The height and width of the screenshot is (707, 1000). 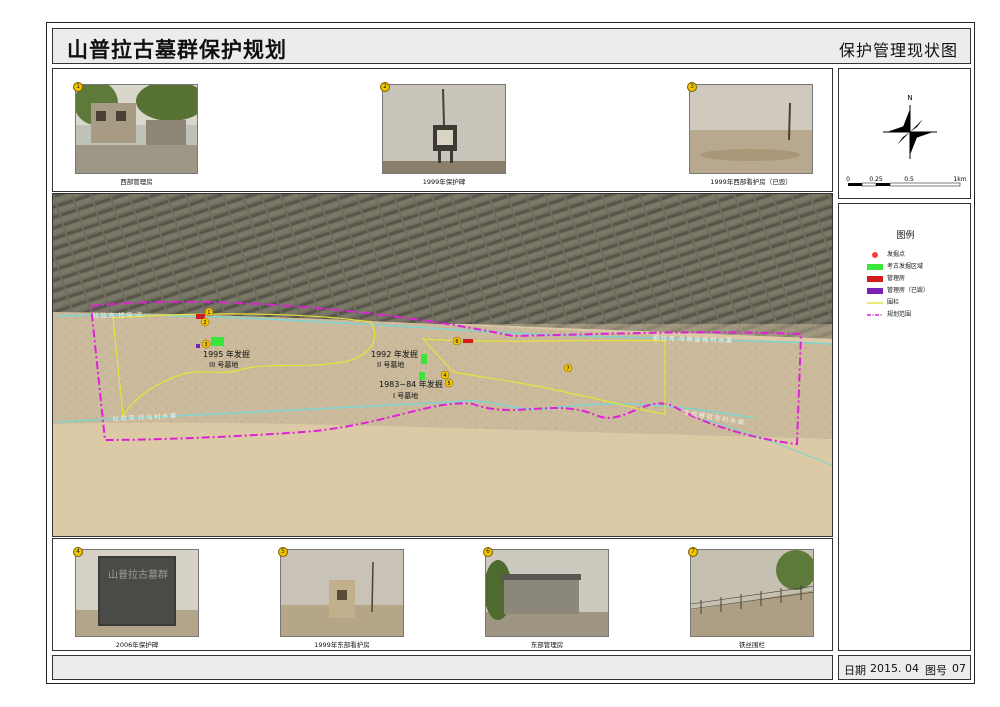 What do you see at coordinates (875, 256) in the screenshot?
I see `excavation-point-icon` at bounding box center [875, 256].